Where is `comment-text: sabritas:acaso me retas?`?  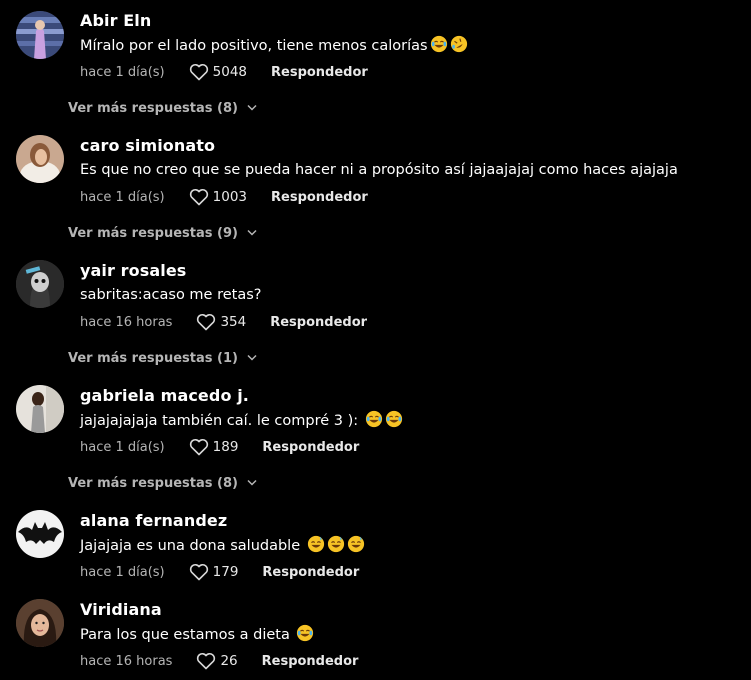
comment-text: sabritas:acaso me retas? is located at coordinates (170, 295).